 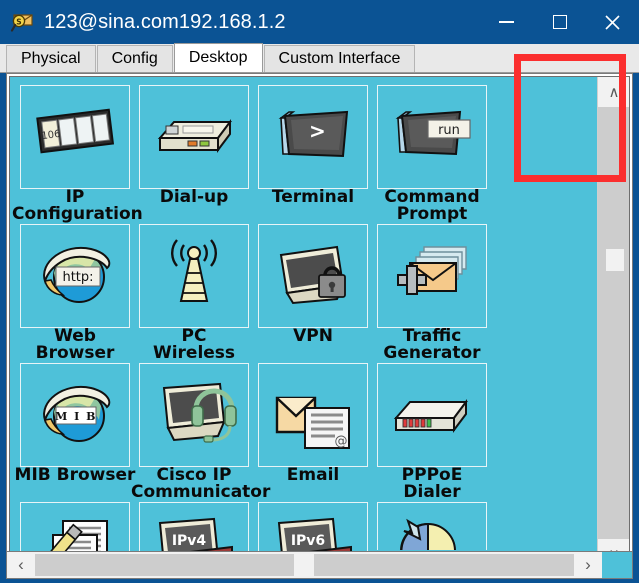 I want to click on desktop-item-pppoe-dialer: PPPoE Dialer, so click(x=436, y=432).